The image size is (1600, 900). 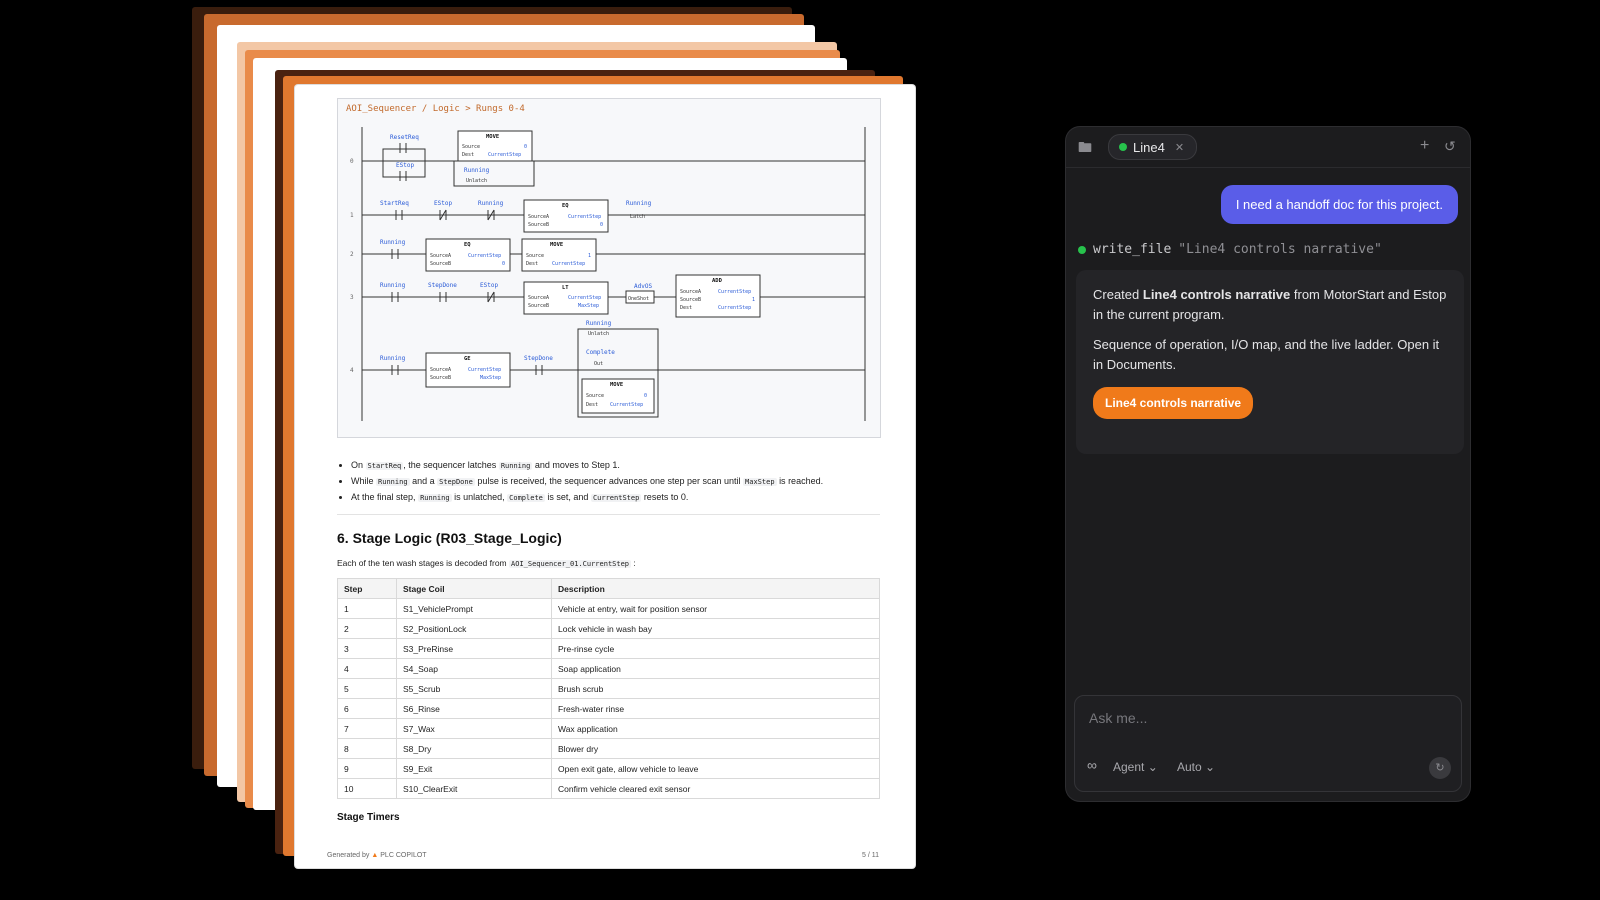 I want to click on status-dot, so click(x=1082, y=249).